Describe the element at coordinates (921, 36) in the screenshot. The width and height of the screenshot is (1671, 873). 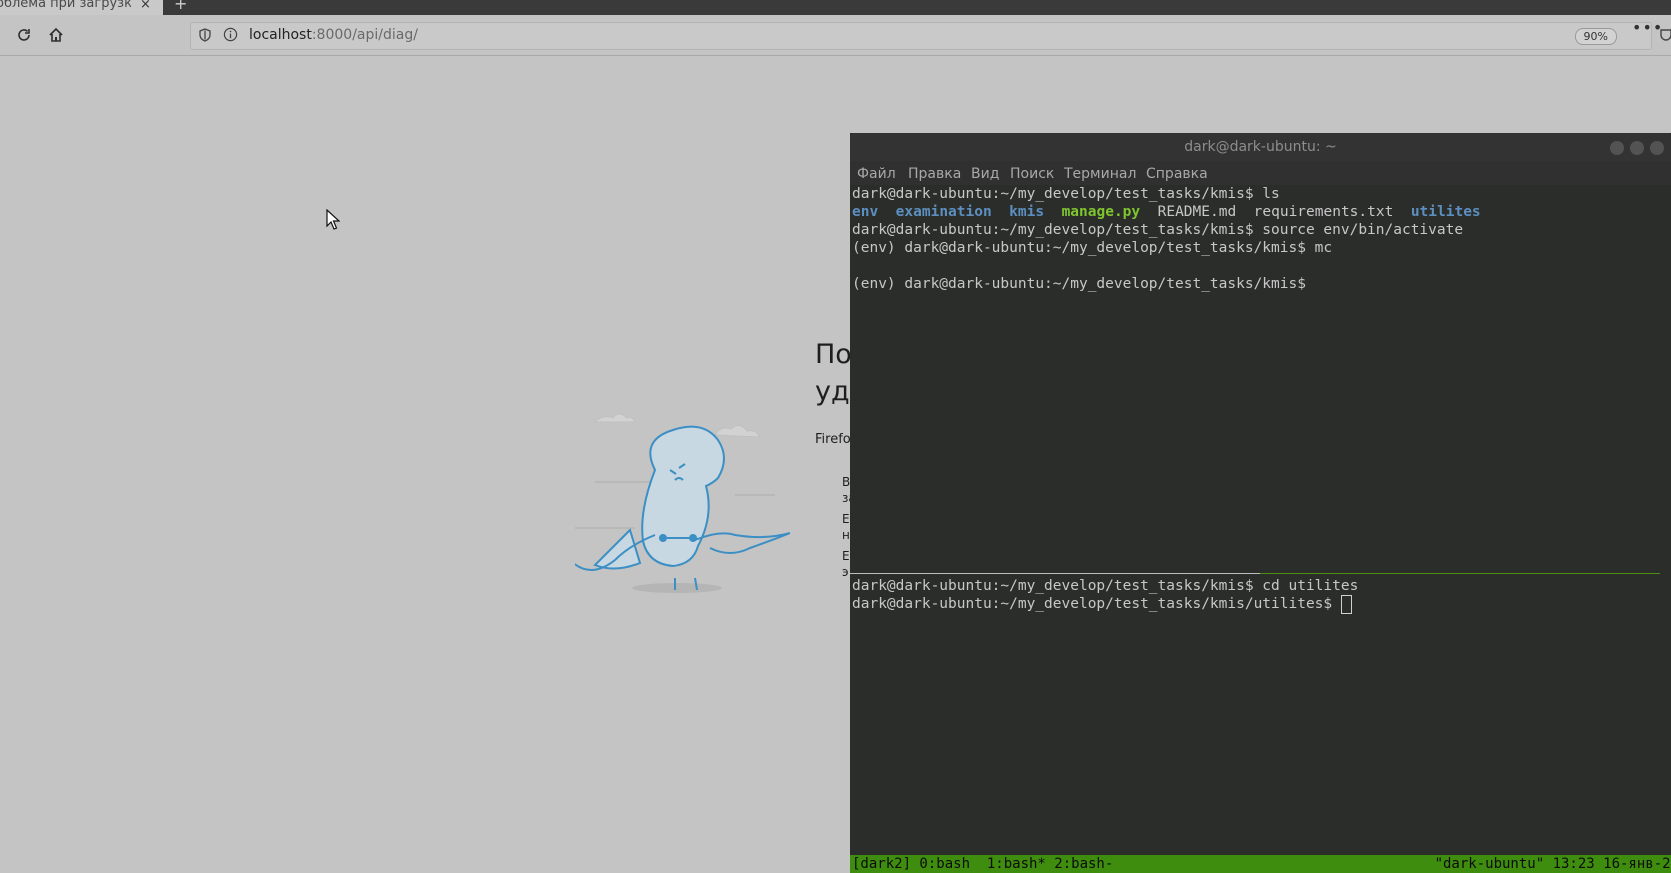
I see `url-bar: localhost:8000/api/diag/ 90%` at that location.